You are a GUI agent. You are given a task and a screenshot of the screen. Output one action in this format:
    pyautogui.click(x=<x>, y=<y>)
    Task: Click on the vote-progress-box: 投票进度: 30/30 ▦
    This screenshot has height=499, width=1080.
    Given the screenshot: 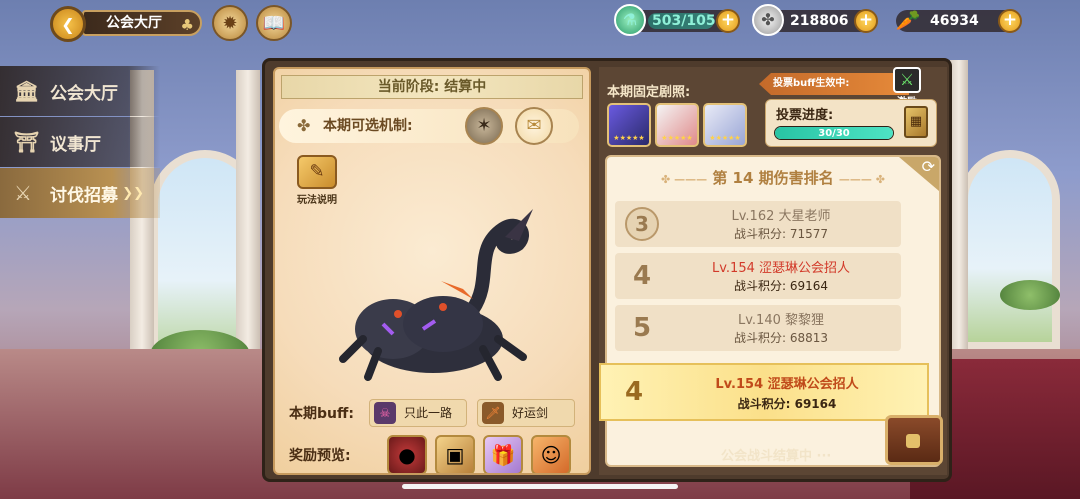 What is the action you would take?
    pyautogui.click(x=851, y=123)
    